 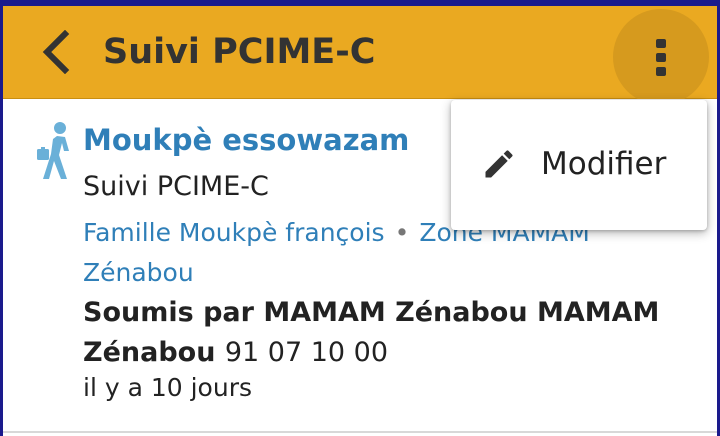 What do you see at coordinates (306, 352) in the screenshot?
I see `submitter-phone: 91 07 10 00` at bounding box center [306, 352].